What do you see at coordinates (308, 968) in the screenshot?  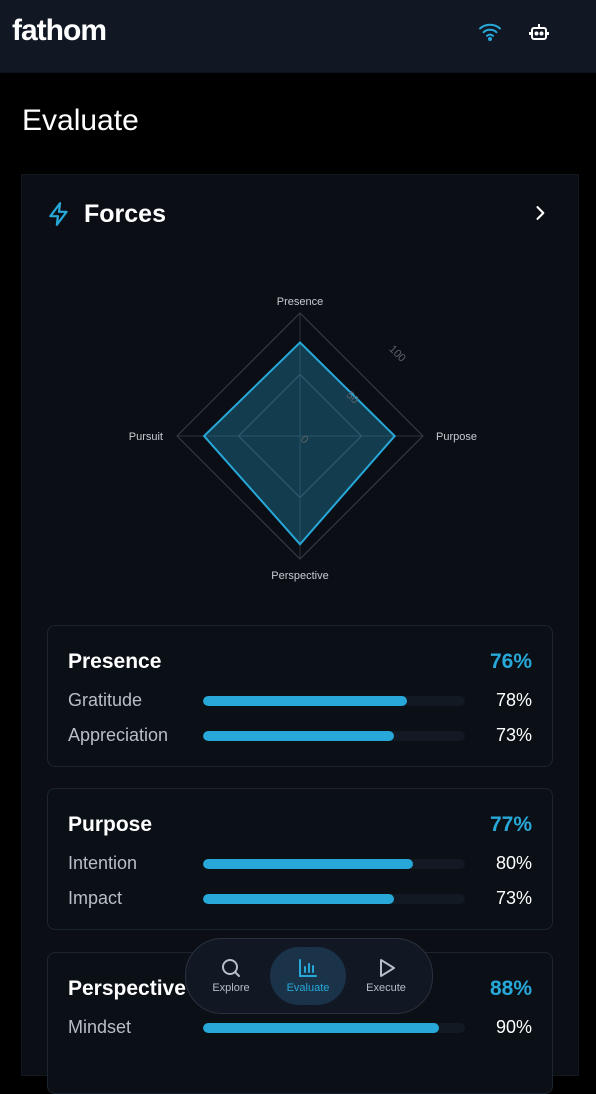 I see `bar-chart-icon` at bounding box center [308, 968].